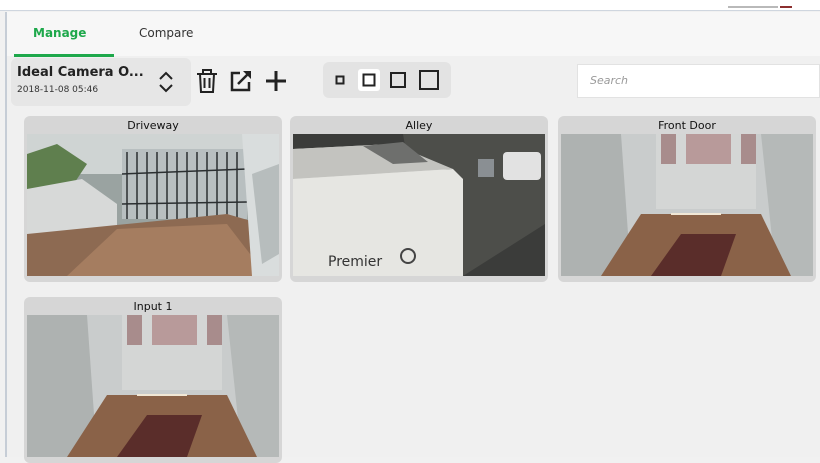 This screenshot has width=820, height=463. What do you see at coordinates (101, 82) in the screenshot?
I see `camera-selector: Ideal Camera O... 2018-11-08 05:46` at bounding box center [101, 82].